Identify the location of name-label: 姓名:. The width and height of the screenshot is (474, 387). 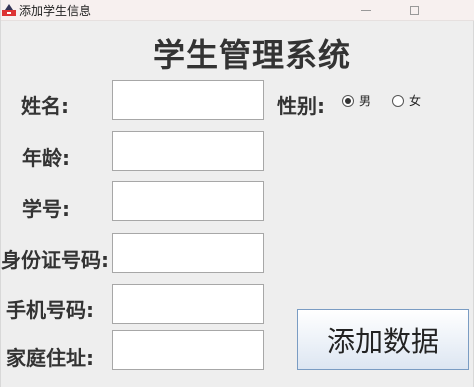
(45, 106).